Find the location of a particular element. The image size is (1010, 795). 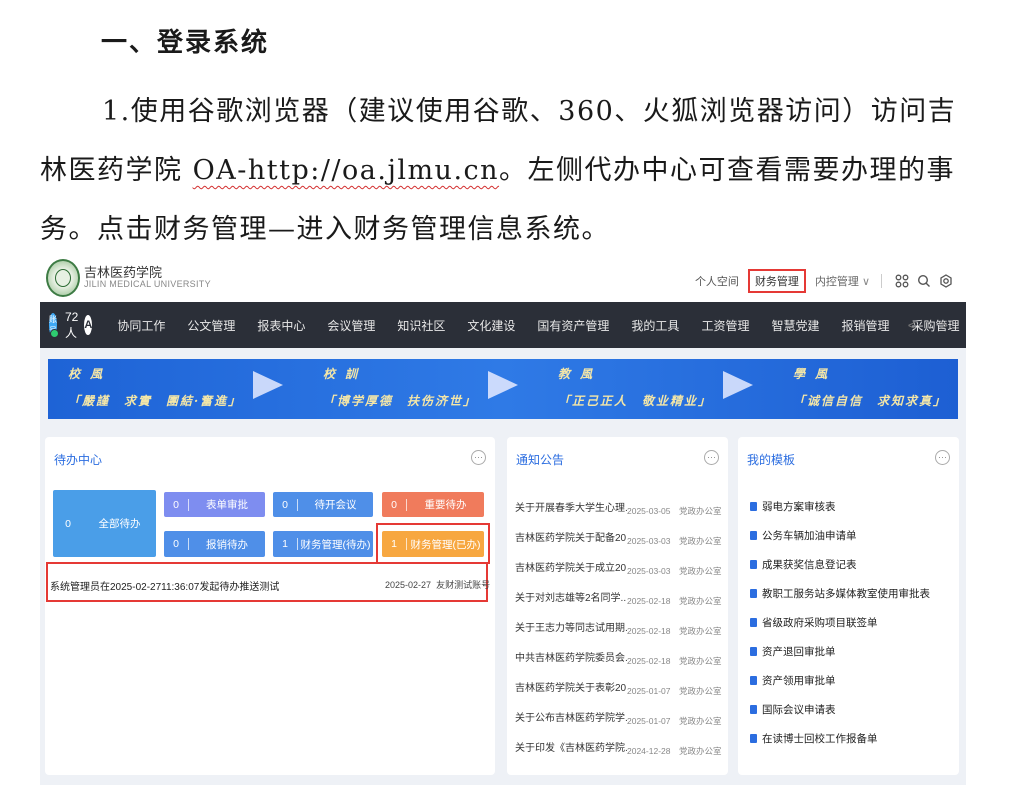

todo-item-meta: 2025-02-27 友财测试账号 is located at coordinates (438, 585).